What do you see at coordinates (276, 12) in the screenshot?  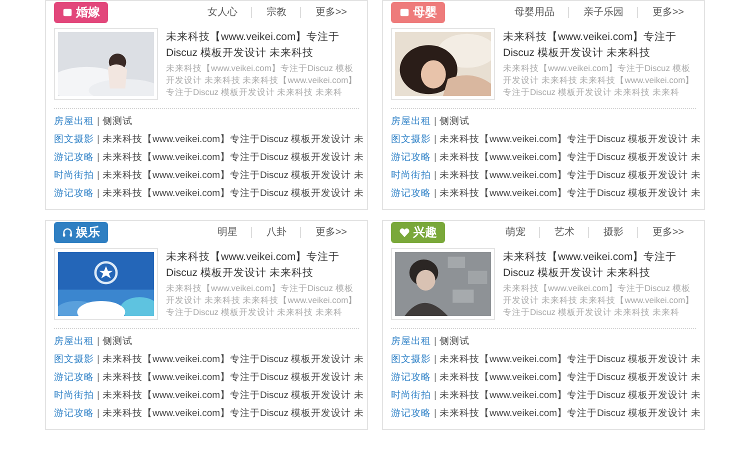 I see `tag-link: 宗教` at bounding box center [276, 12].